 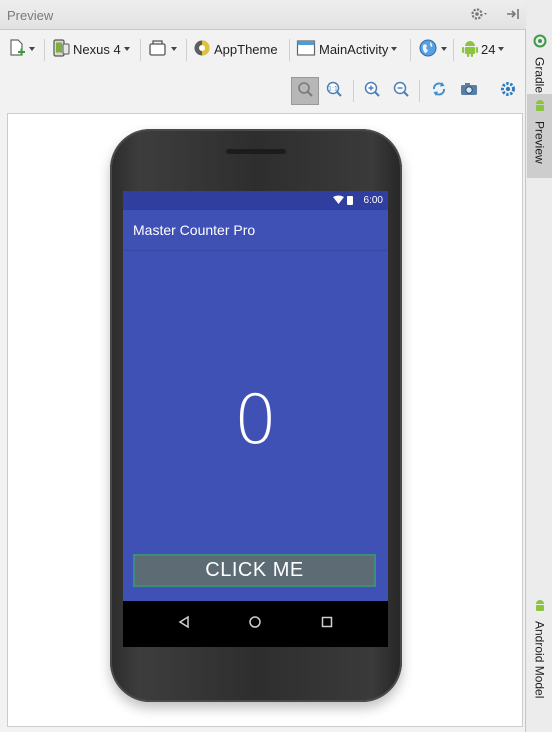 What do you see at coordinates (61, 49) in the screenshot?
I see `device-icon` at bounding box center [61, 49].